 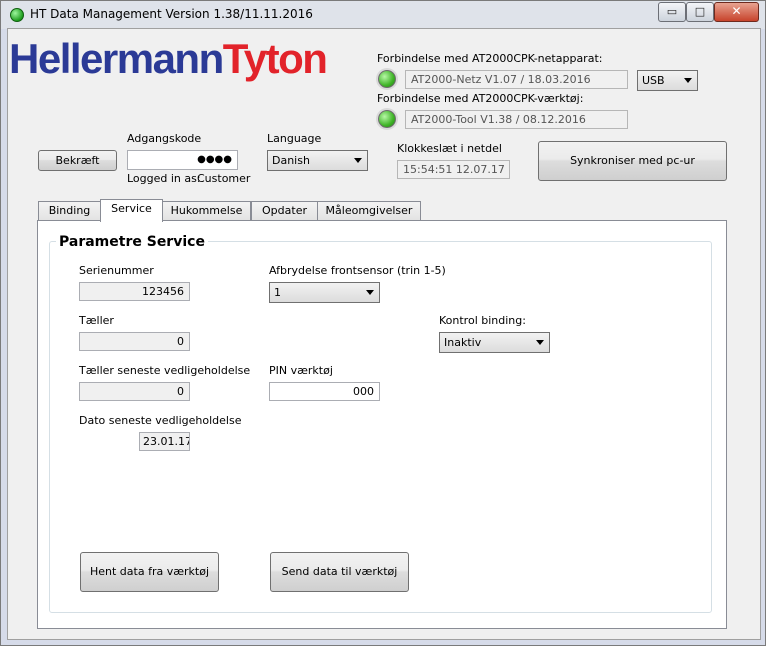 What do you see at coordinates (490, 58) in the screenshot?
I see `netapparat-label: Forbindelse med AT2000CPK-netapparat:` at bounding box center [490, 58].